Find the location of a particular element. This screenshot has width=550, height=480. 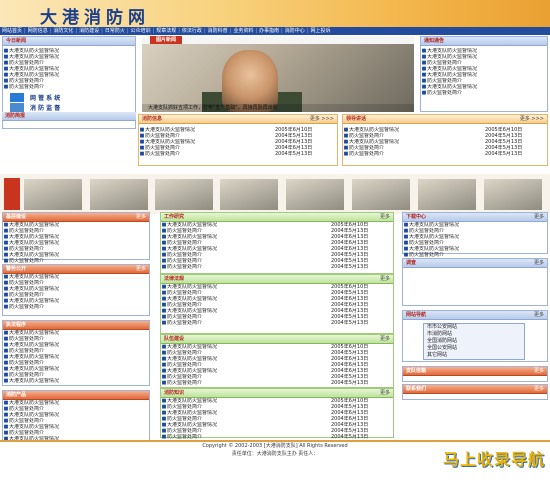

center-panel-header: 法律法规 更多 is located at coordinates (277, 279).